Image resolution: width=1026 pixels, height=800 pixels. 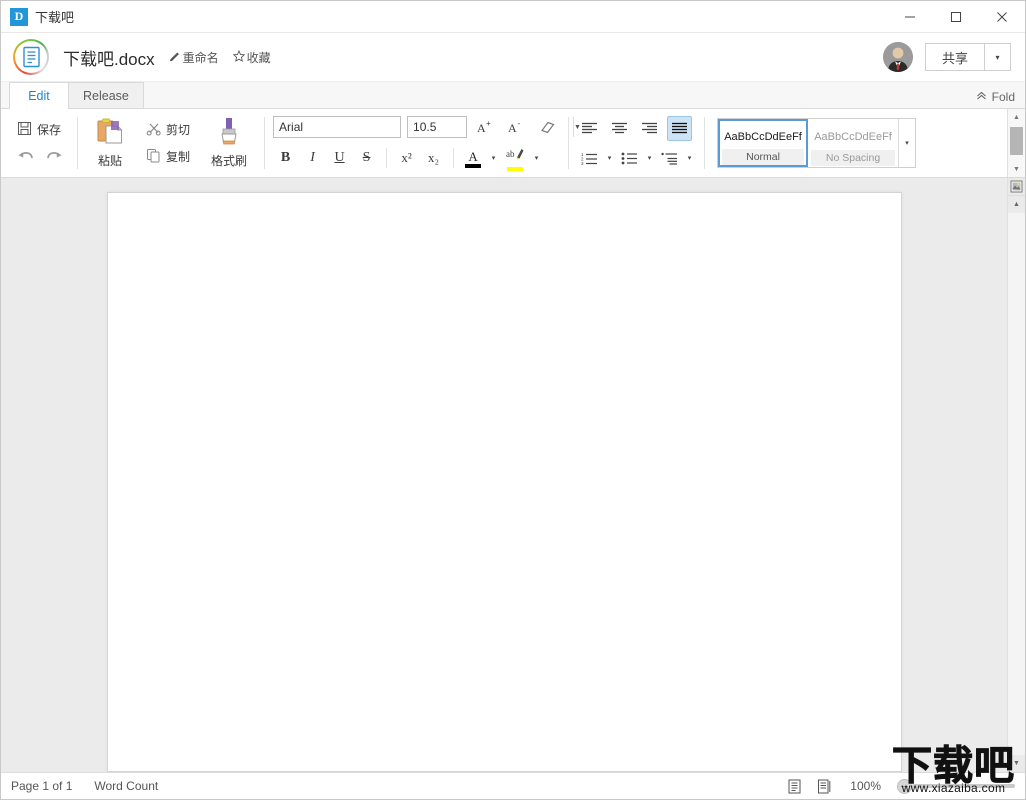 What do you see at coordinates (473, 158) in the screenshot?
I see `font-color-button: A` at bounding box center [473, 158].